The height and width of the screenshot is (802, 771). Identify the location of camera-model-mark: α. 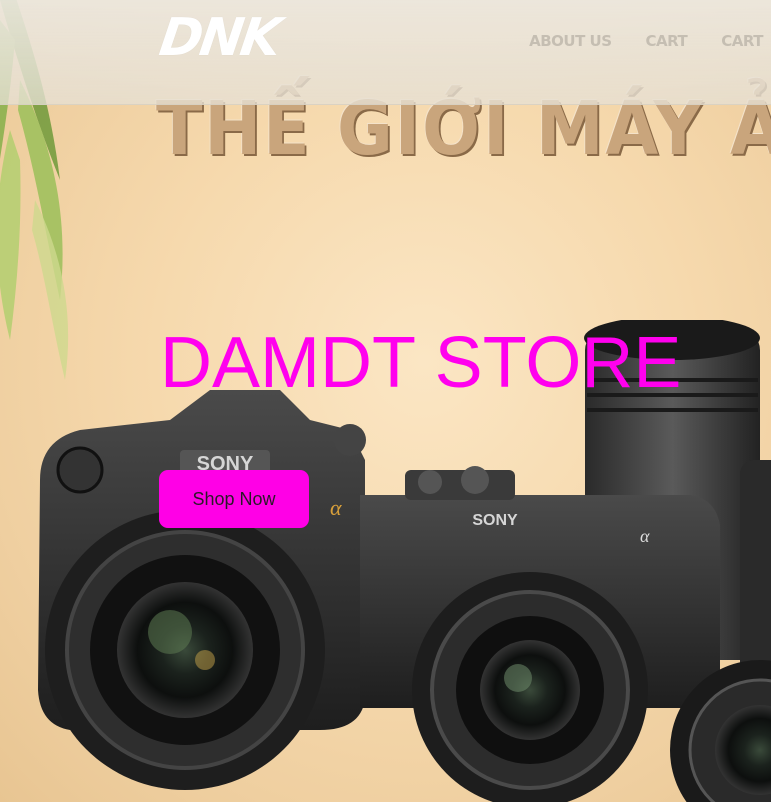
(336, 507).